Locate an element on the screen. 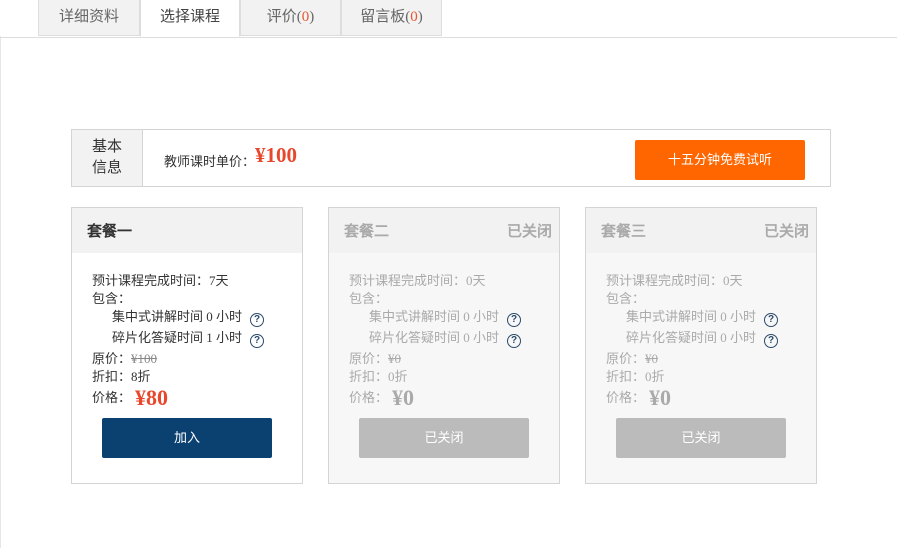 Image resolution: width=897 pixels, height=548 pixels. teacher-price: ¥100 is located at coordinates (276, 155).